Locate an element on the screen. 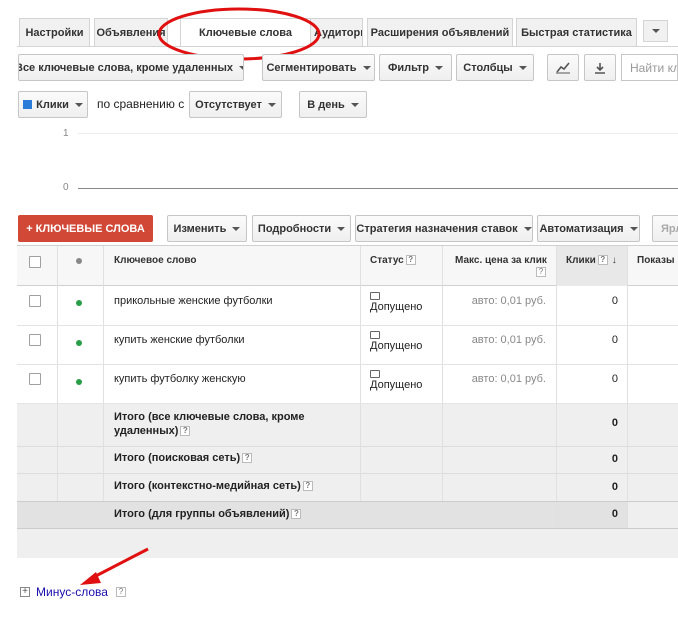  total-display-text: Итого (контекстно-медийная сеть) is located at coordinates (207, 486).